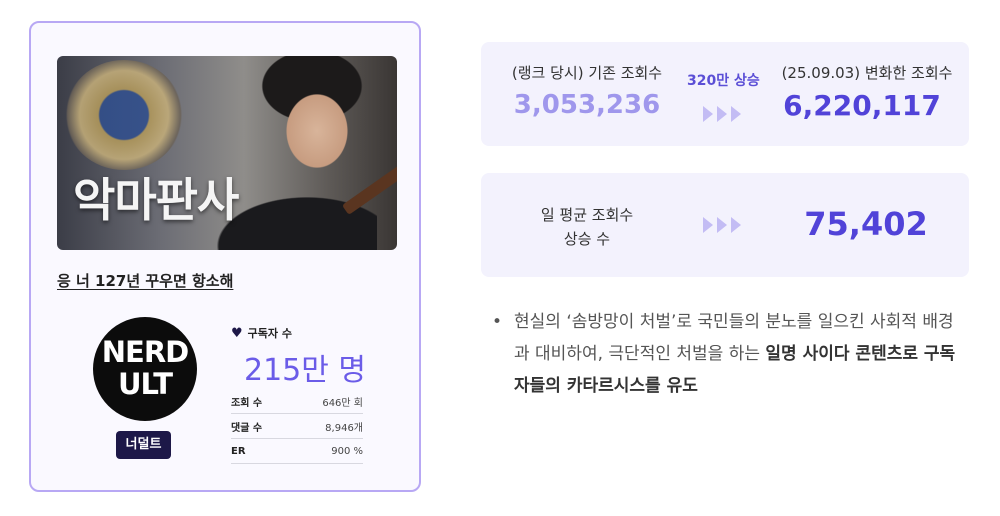 The width and height of the screenshot is (1000, 516). What do you see at coordinates (297, 451) in the screenshot?
I see `stat-row-er: ER 900 %` at bounding box center [297, 451].